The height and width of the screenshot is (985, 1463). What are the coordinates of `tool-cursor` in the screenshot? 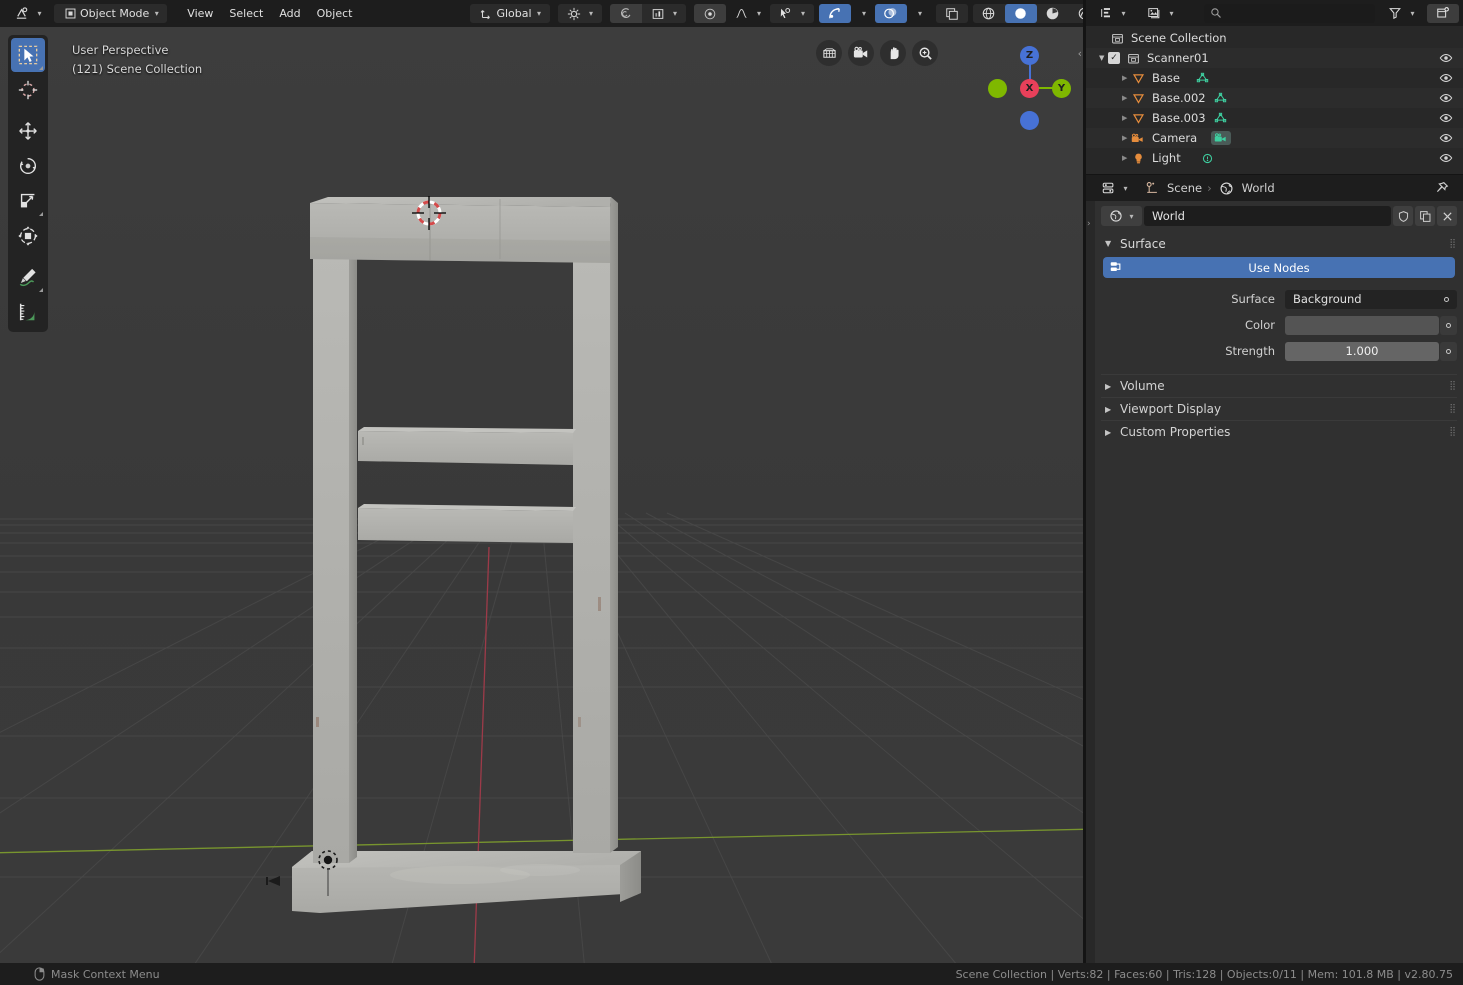 It's located at (28, 90).